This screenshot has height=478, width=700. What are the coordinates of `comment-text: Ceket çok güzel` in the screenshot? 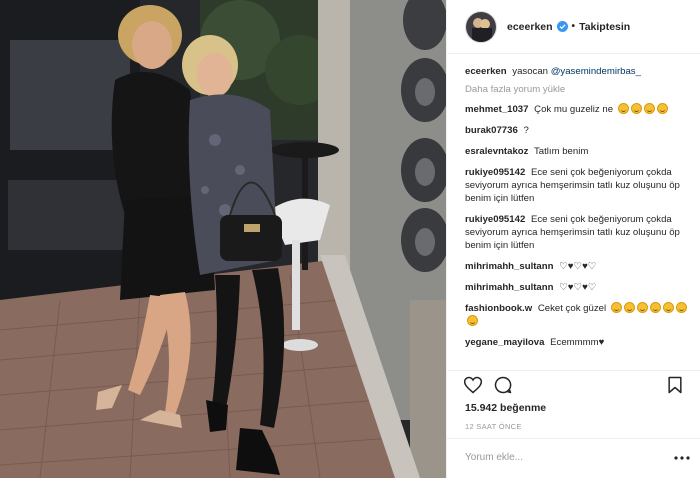 It's located at (572, 308).